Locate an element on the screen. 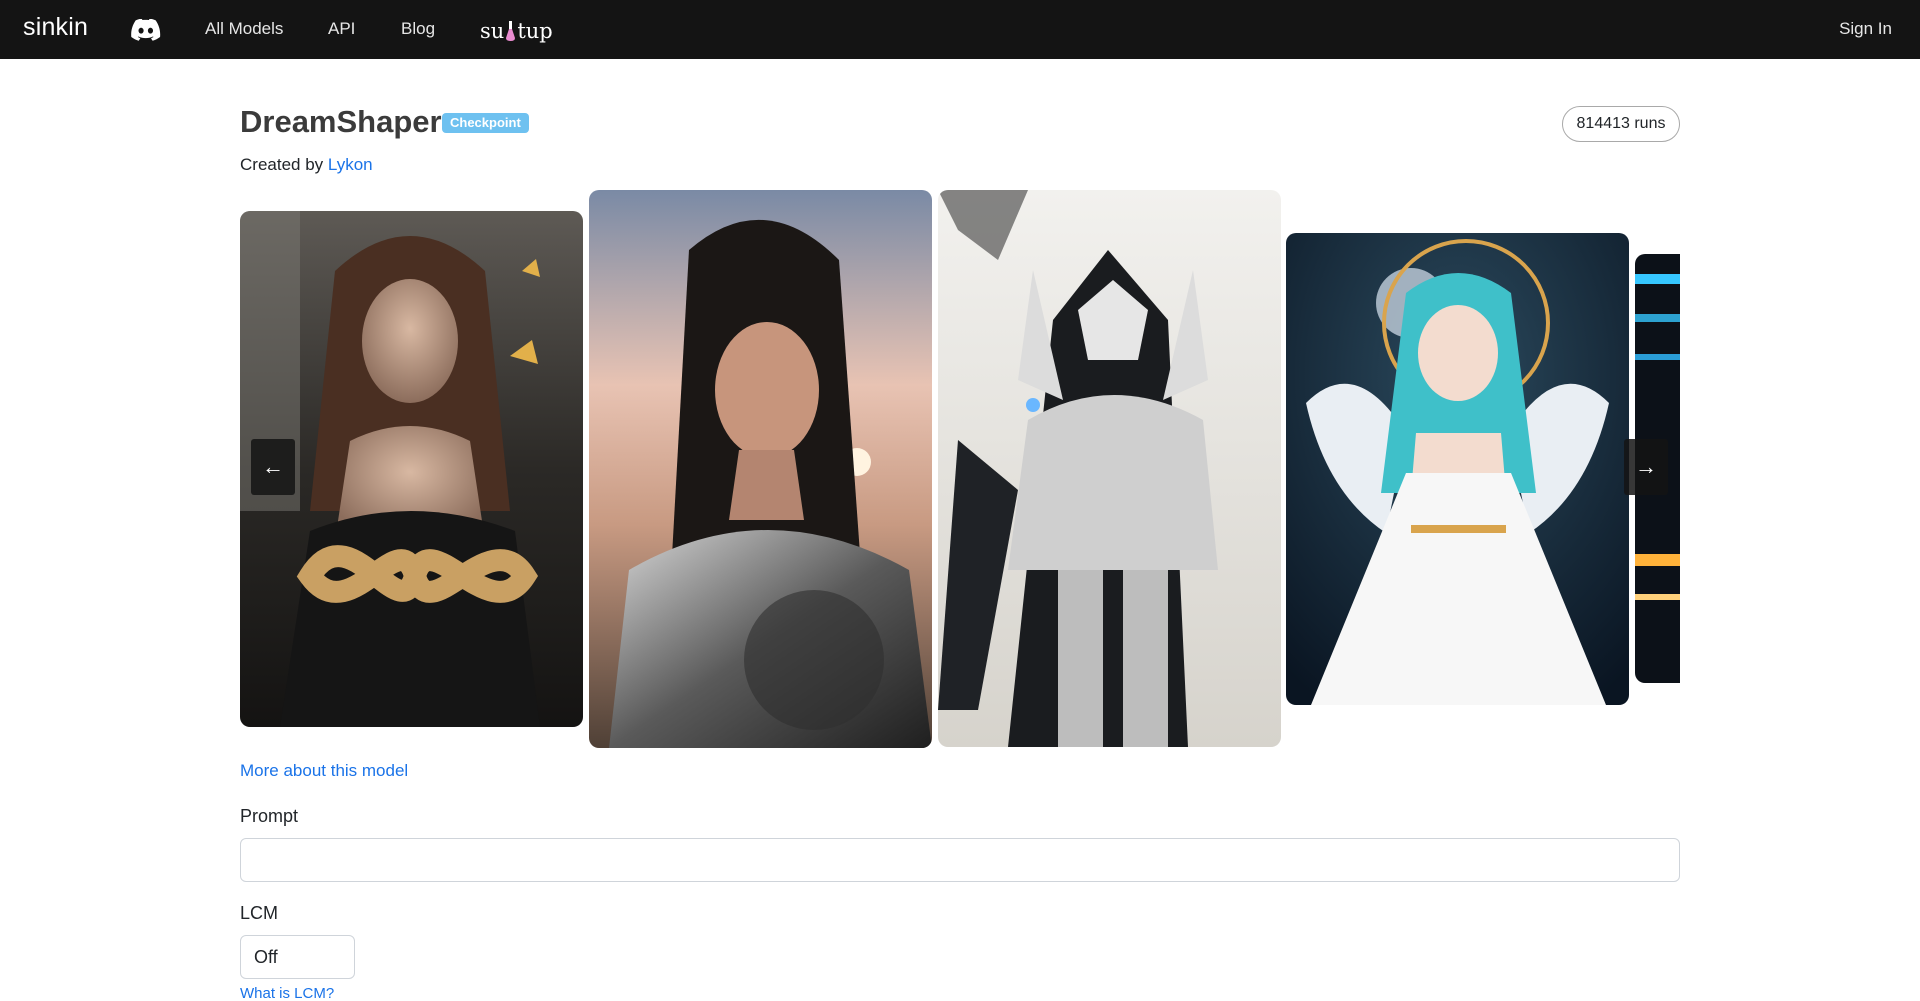 The width and height of the screenshot is (1920, 1001). nav-api: API is located at coordinates (341, 29).